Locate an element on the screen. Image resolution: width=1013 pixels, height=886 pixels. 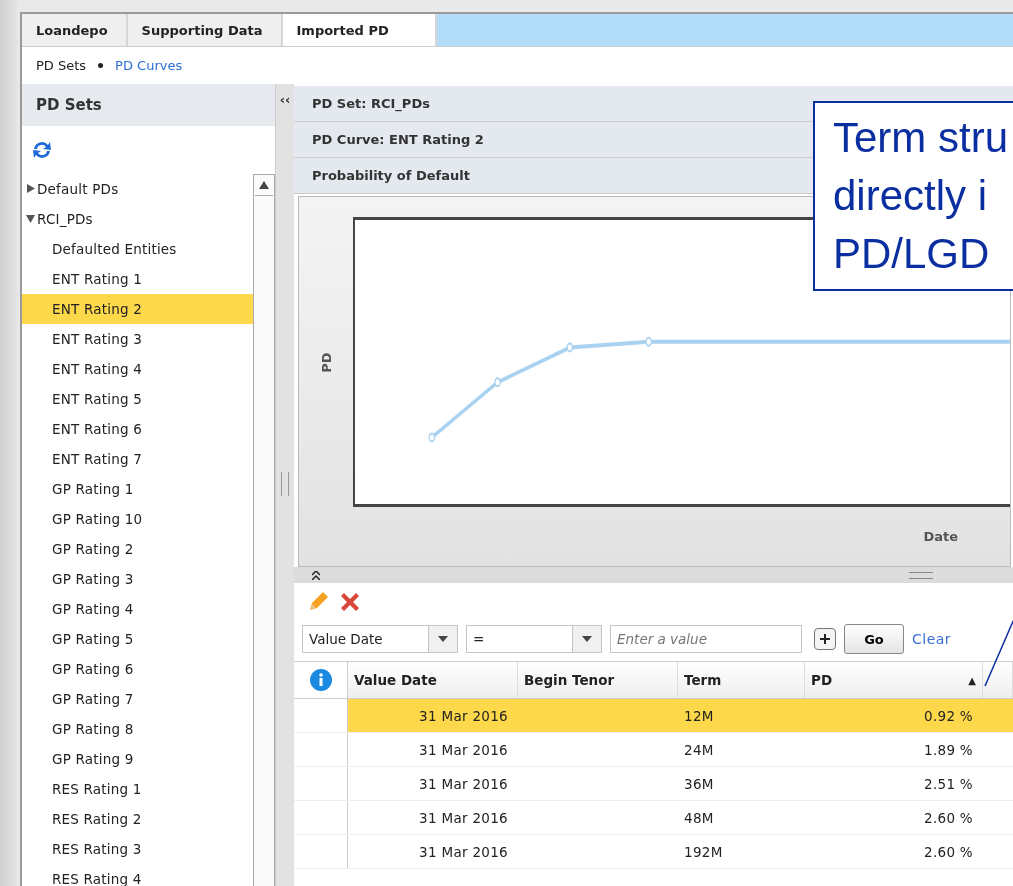
tree-item: RES Rating 4 is located at coordinates (137, 875).